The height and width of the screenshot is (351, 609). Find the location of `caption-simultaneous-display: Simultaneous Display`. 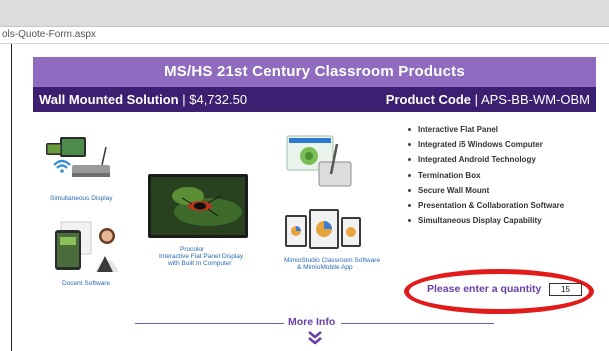

caption-simultaneous-display: Simultaneous Display is located at coordinates (81, 198).